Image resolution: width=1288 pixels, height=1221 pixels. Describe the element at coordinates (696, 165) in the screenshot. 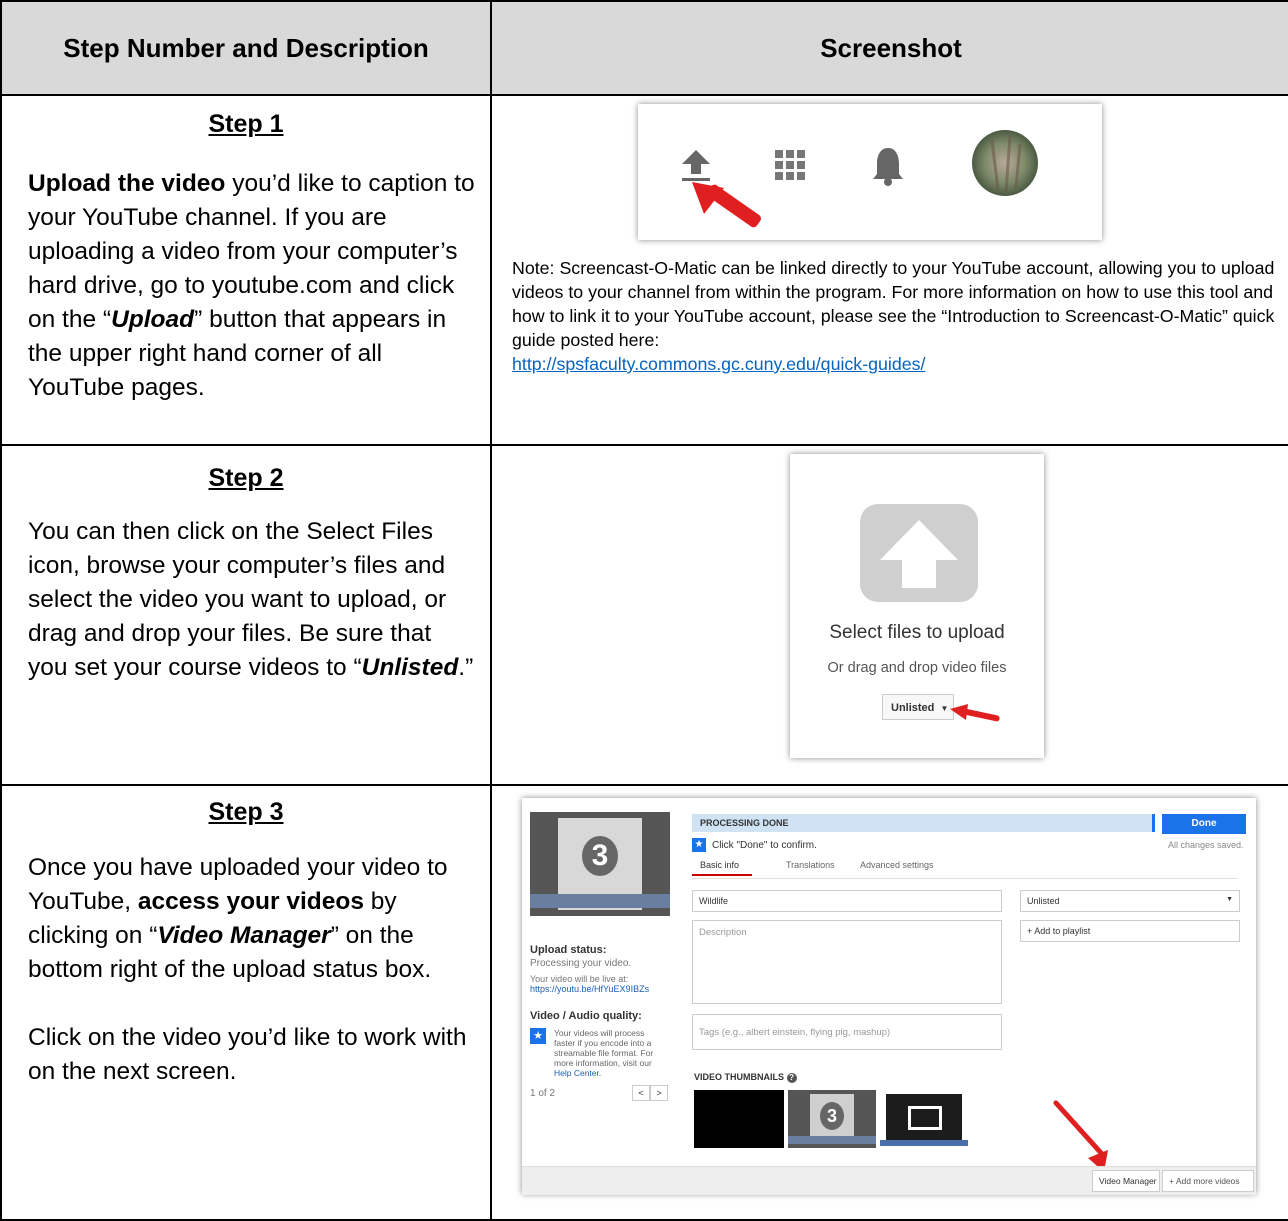

I see `upload-icon` at that location.